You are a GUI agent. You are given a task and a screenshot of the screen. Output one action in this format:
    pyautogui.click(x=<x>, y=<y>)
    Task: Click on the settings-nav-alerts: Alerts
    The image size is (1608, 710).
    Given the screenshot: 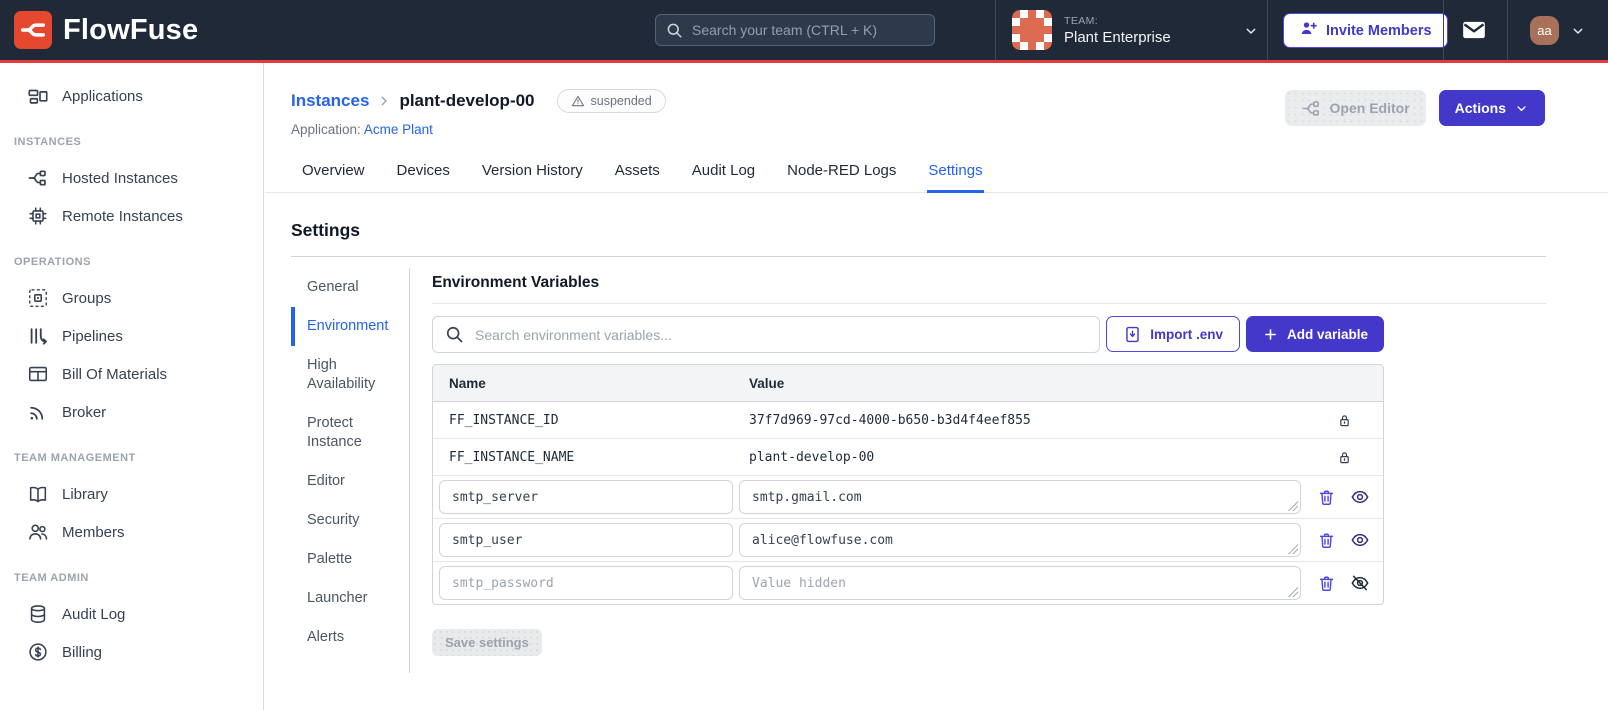 What is the action you would take?
    pyautogui.click(x=350, y=637)
    